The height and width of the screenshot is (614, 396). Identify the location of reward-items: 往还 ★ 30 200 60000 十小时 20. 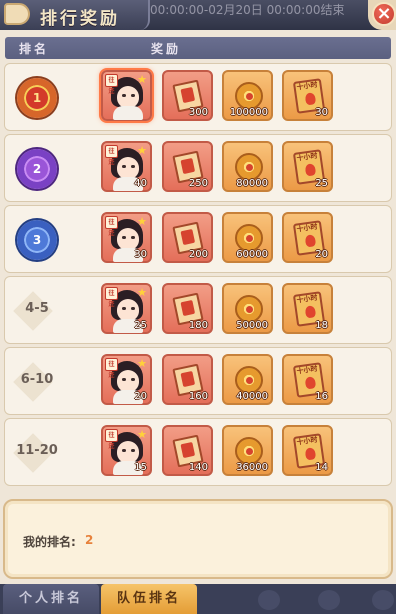
(246, 240).